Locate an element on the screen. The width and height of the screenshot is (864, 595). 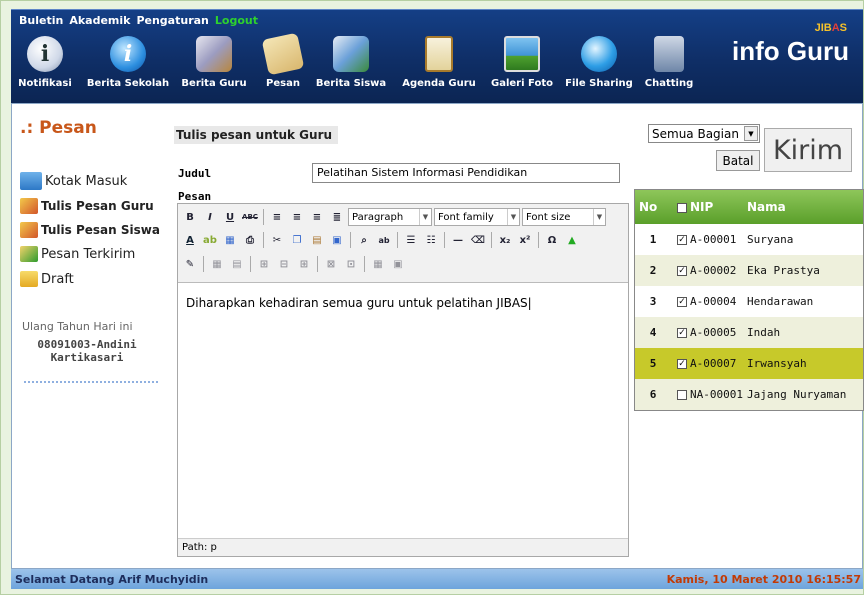
table-grid-icon: ▦ is located at coordinates (378, 264).